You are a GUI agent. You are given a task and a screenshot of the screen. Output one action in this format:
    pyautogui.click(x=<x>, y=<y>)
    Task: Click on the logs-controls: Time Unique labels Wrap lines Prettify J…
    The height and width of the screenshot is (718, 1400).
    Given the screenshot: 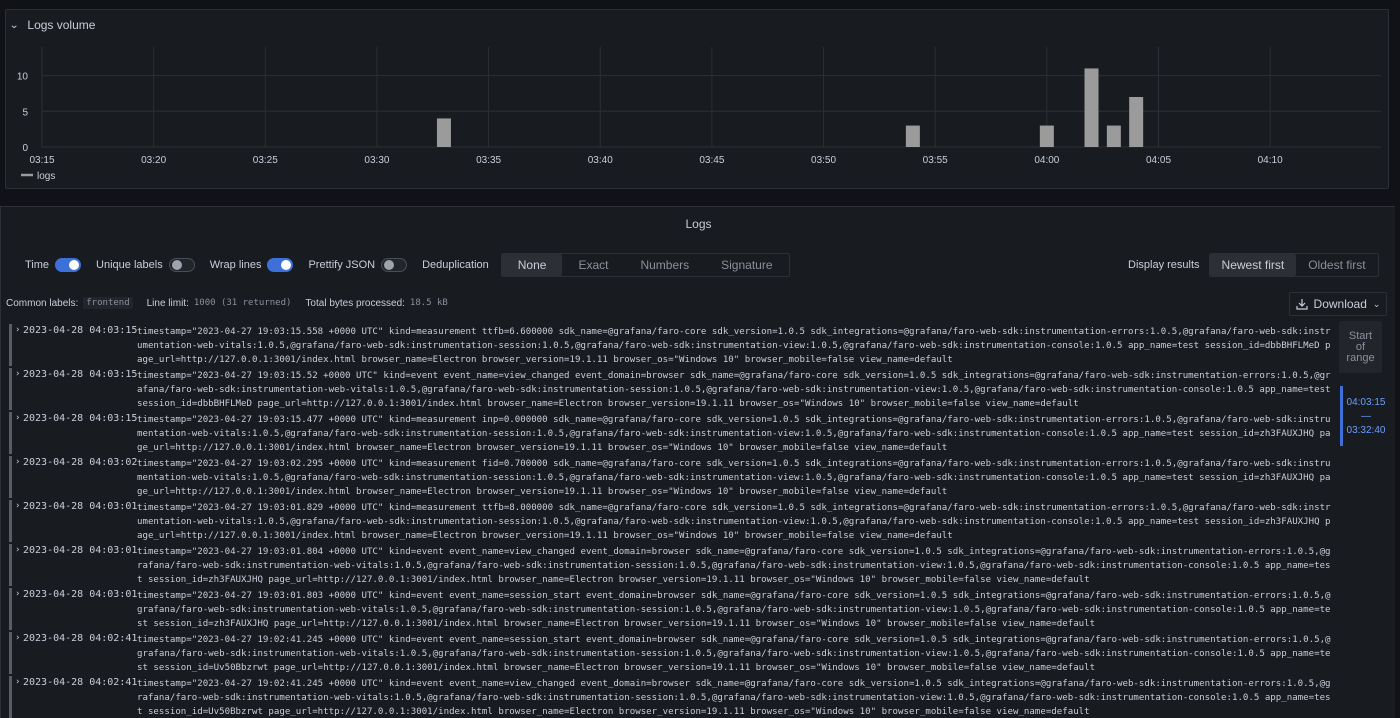 What is the action you would take?
    pyautogui.click(x=407, y=265)
    